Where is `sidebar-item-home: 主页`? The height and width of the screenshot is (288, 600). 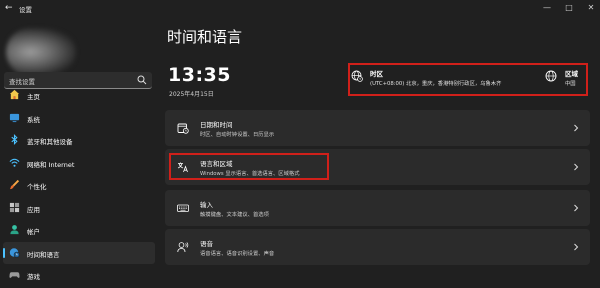 sidebar-item-home: 主页 is located at coordinates (79, 95).